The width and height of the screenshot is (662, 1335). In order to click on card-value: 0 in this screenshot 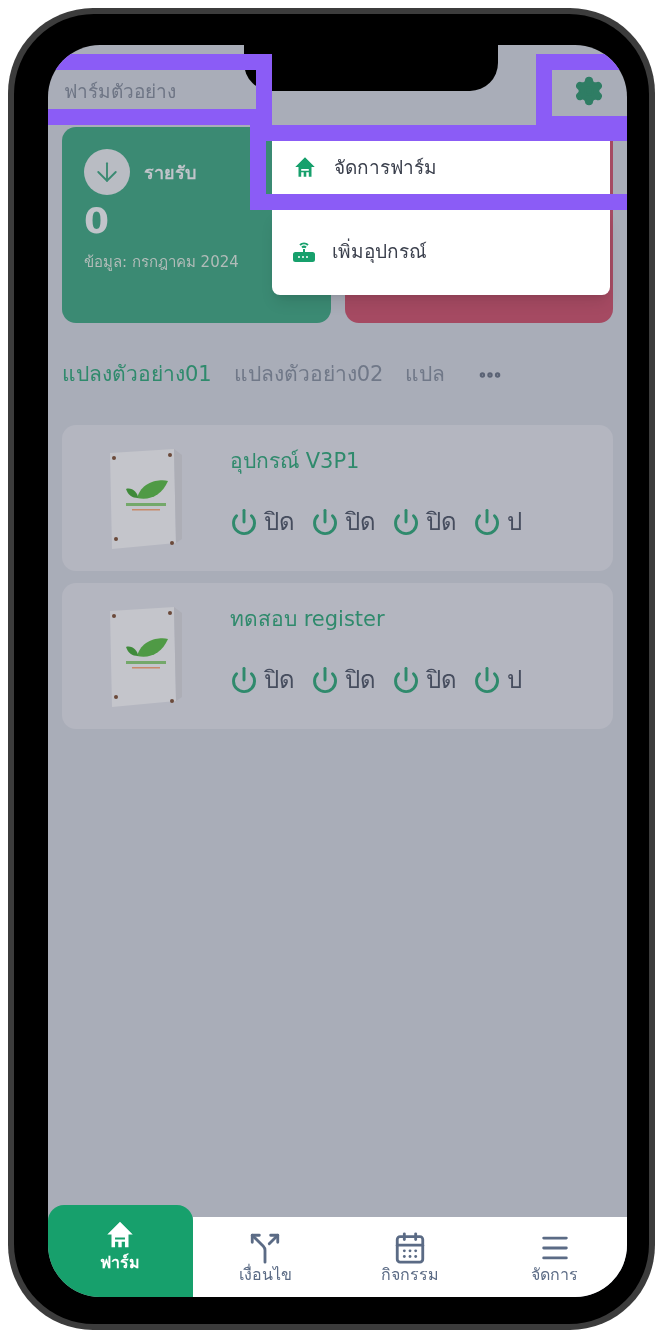, I will do `click(97, 221)`.